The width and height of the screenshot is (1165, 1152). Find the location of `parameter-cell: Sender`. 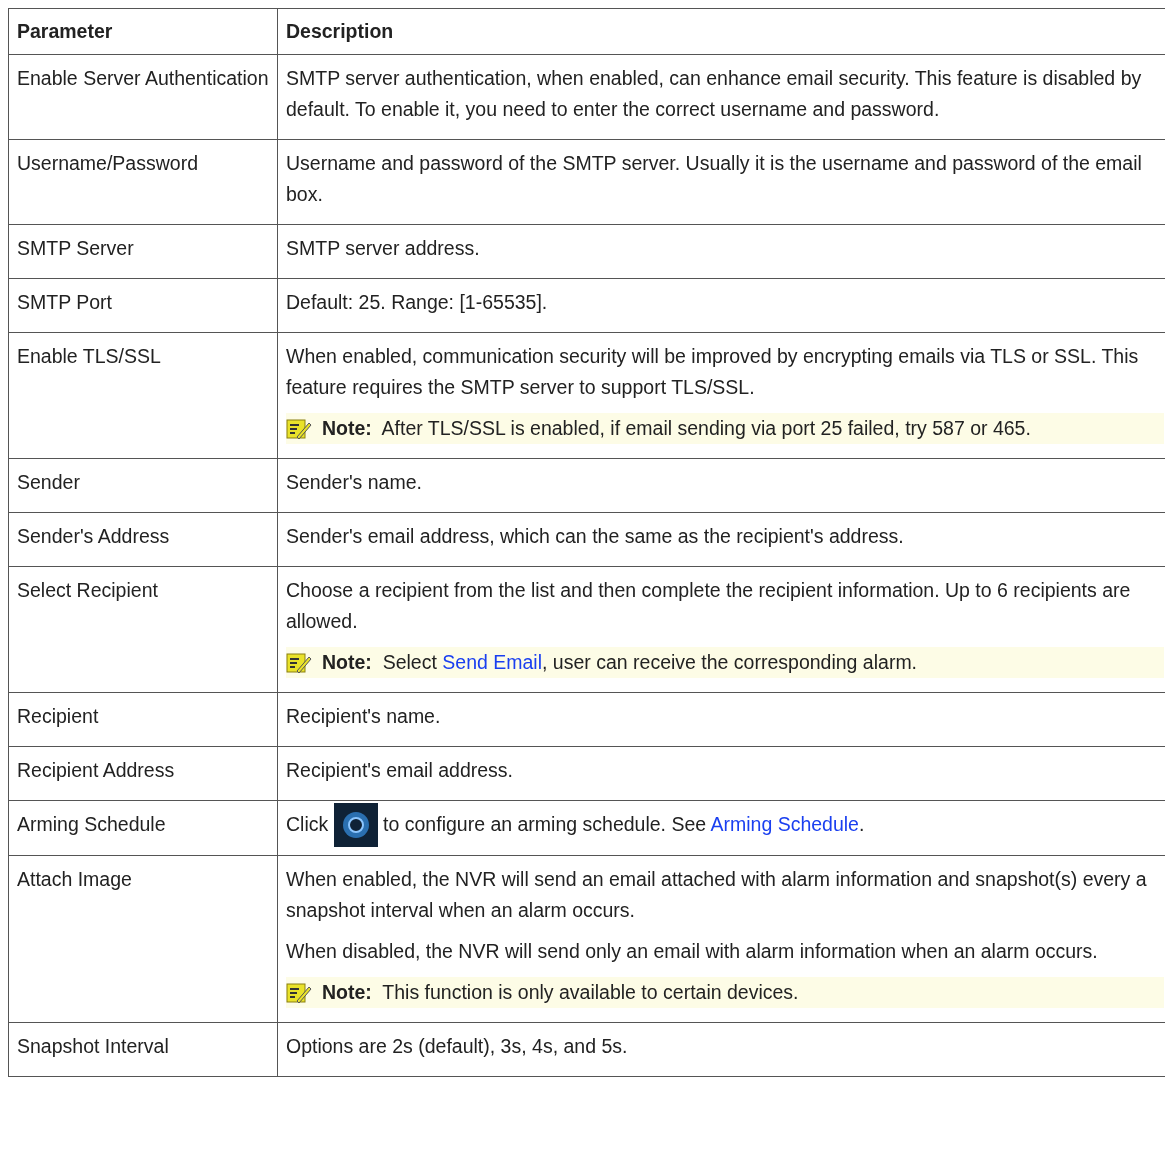

parameter-cell: Sender is located at coordinates (143, 485).